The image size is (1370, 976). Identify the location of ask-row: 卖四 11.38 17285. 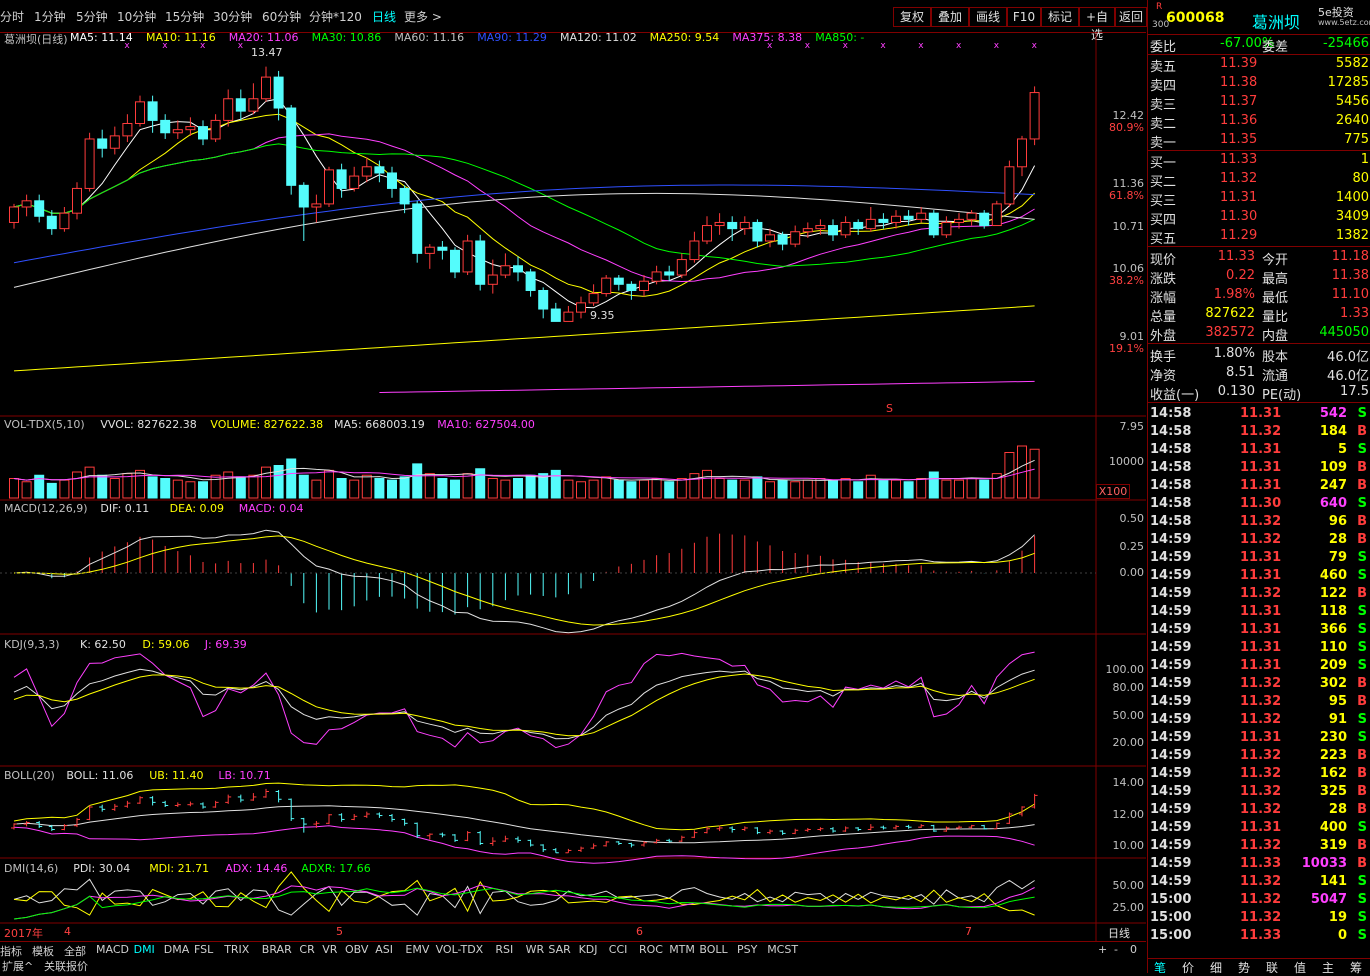
(1259, 84).